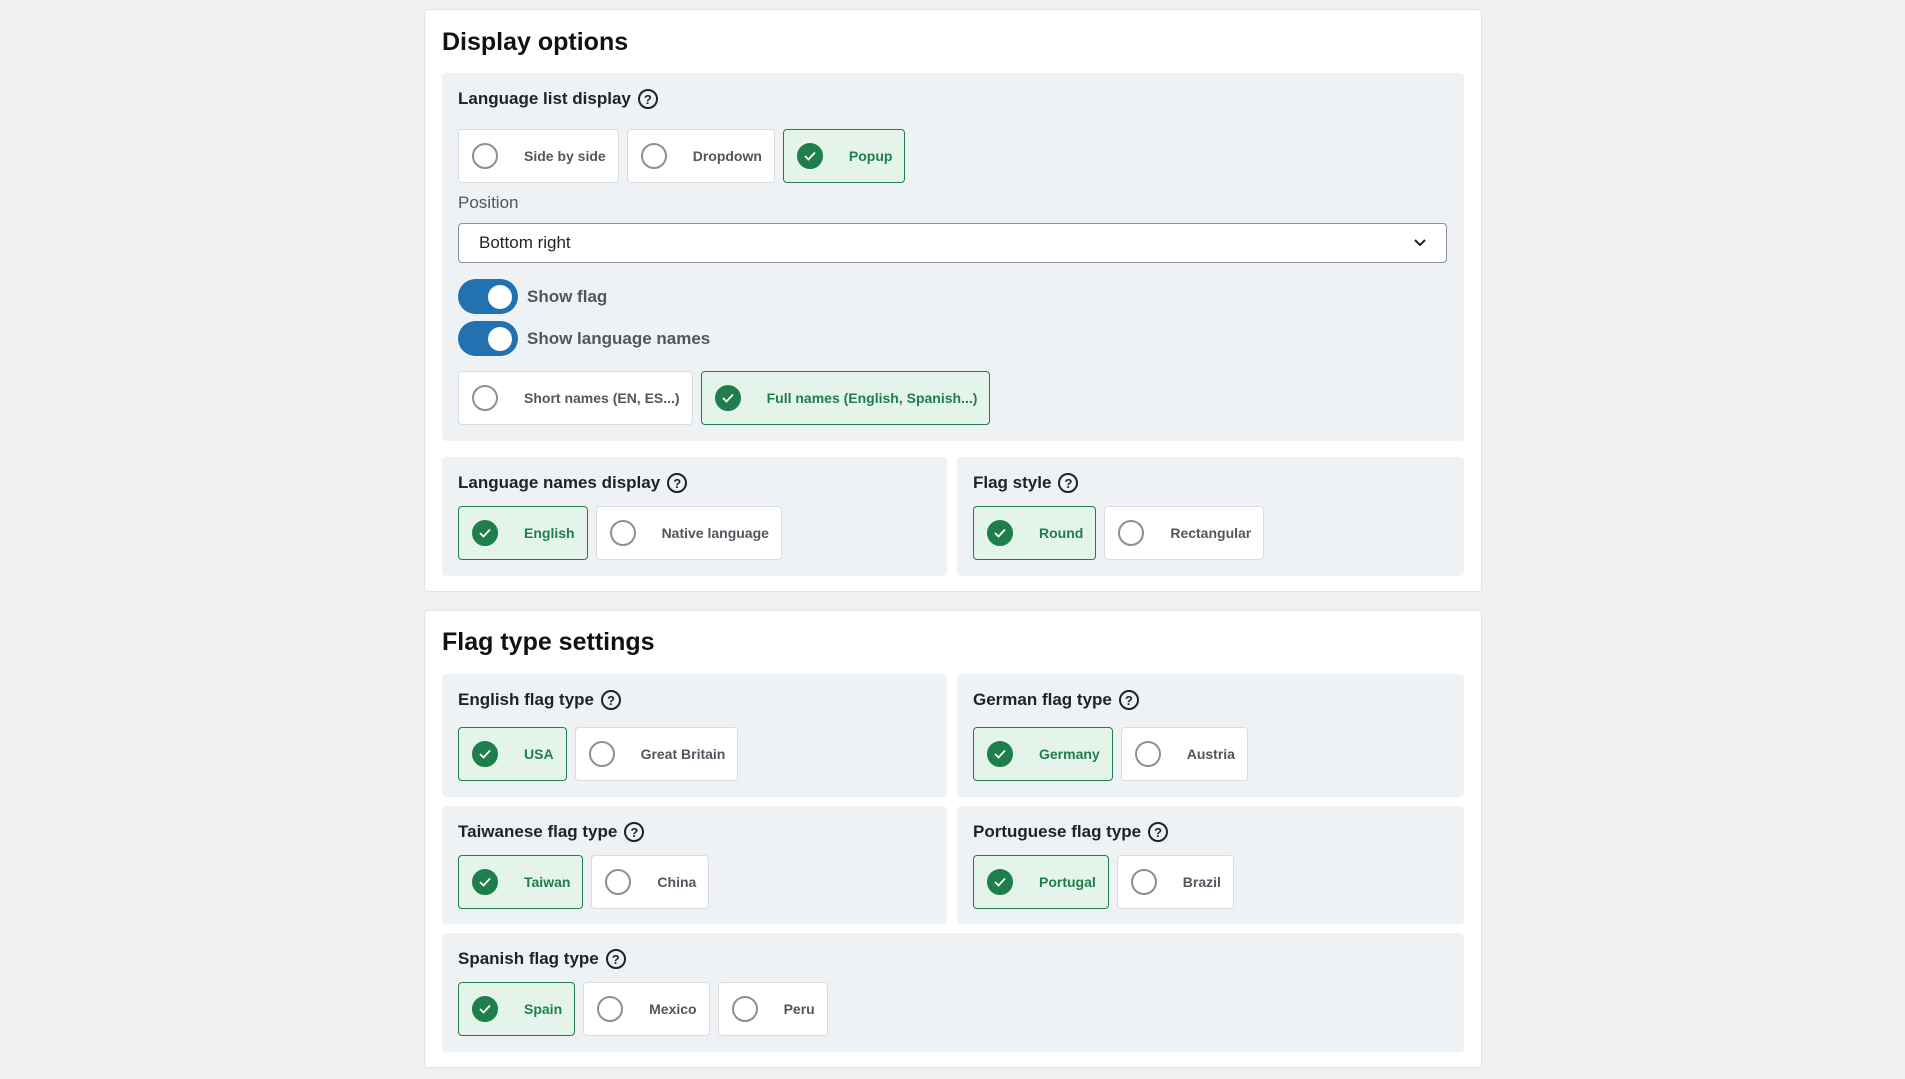 The width and height of the screenshot is (1905, 1079). Describe the element at coordinates (727, 156) in the screenshot. I see `option-label: Dropdown` at that location.